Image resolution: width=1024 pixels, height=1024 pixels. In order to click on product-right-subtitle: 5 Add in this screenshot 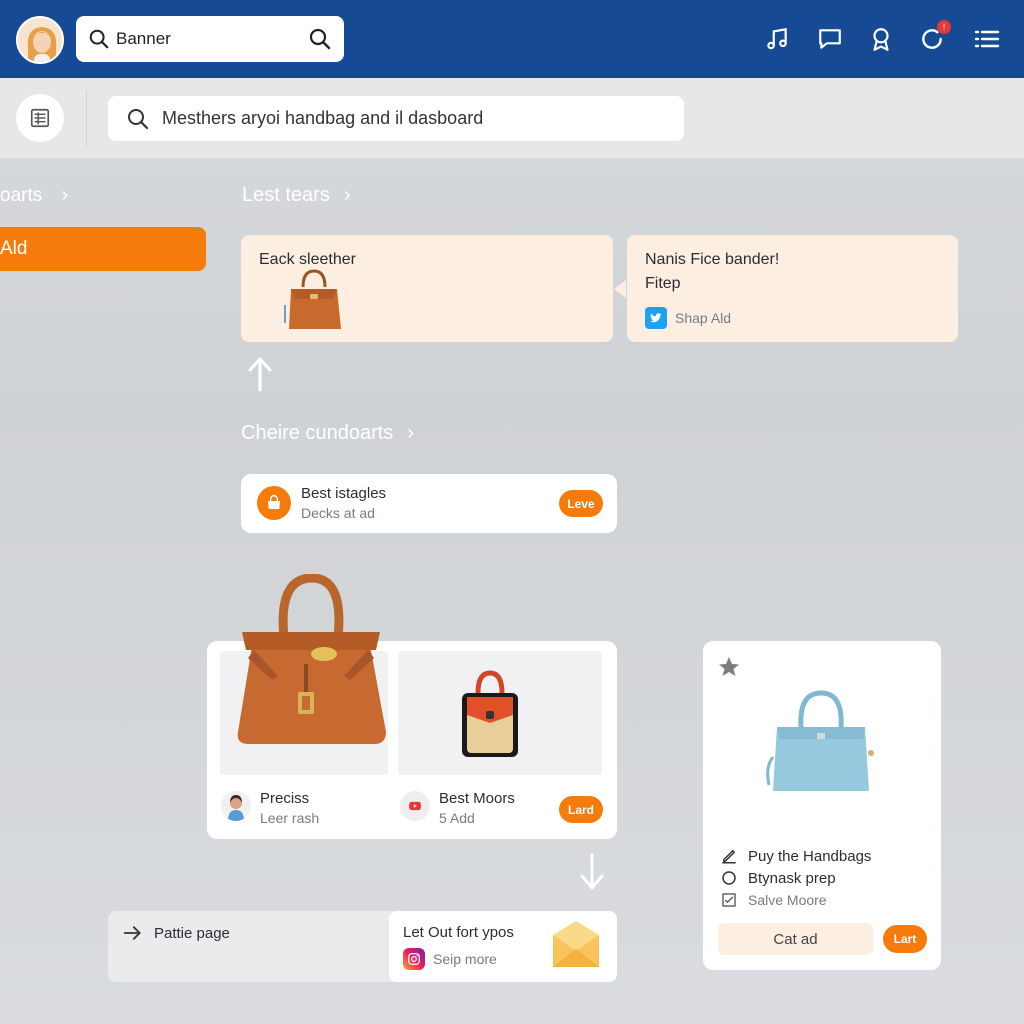, I will do `click(457, 818)`.